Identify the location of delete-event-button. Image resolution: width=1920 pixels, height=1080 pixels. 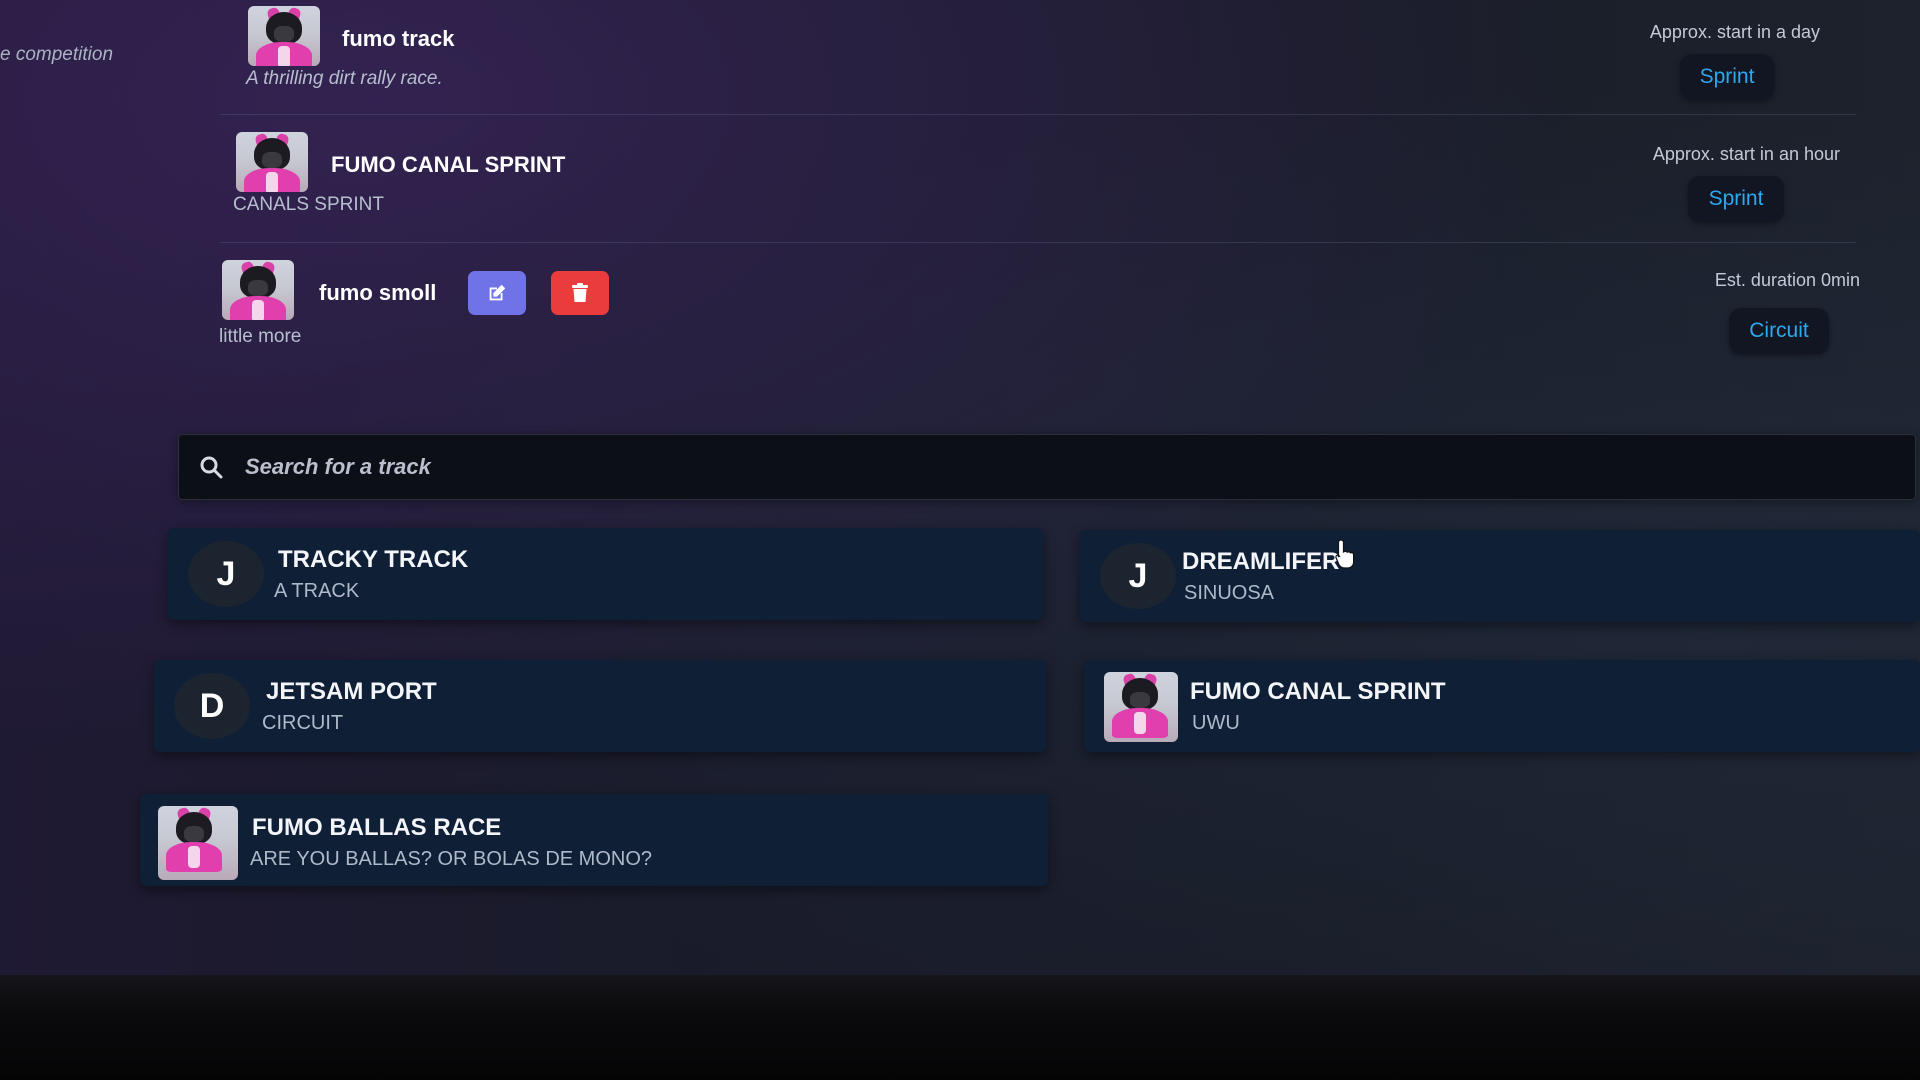
(580, 293).